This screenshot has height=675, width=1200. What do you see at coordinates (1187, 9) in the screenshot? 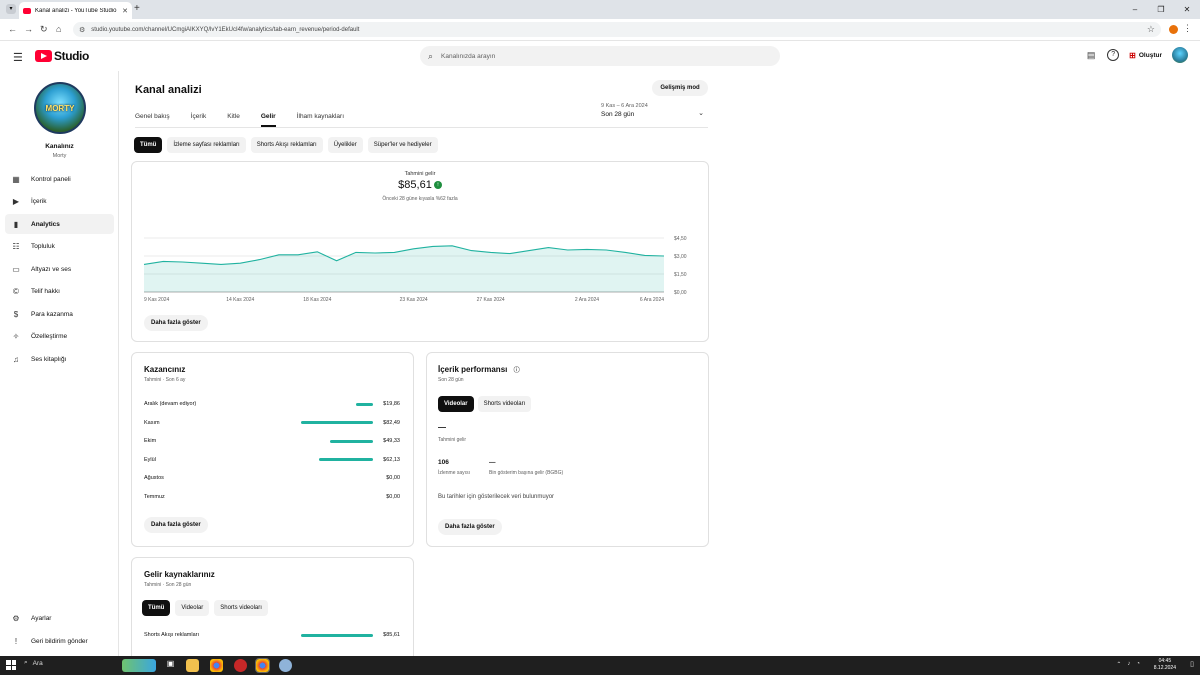
I see `close-window-icon: ✕` at bounding box center [1187, 9].